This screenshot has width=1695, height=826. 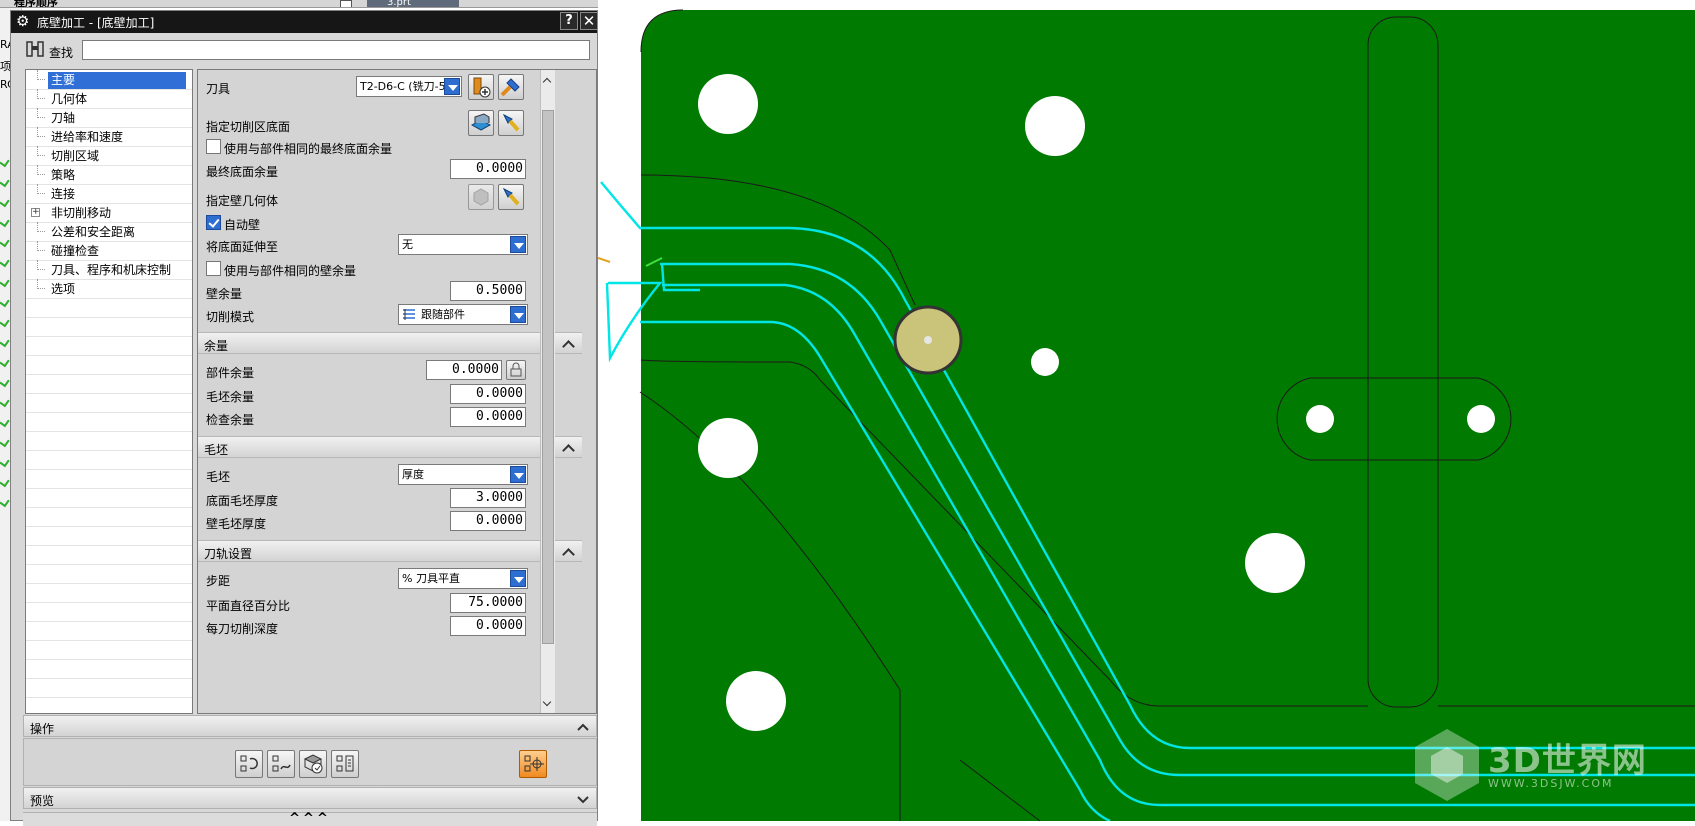 What do you see at coordinates (249, 764) in the screenshot?
I see `generate-button` at bounding box center [249, 764].